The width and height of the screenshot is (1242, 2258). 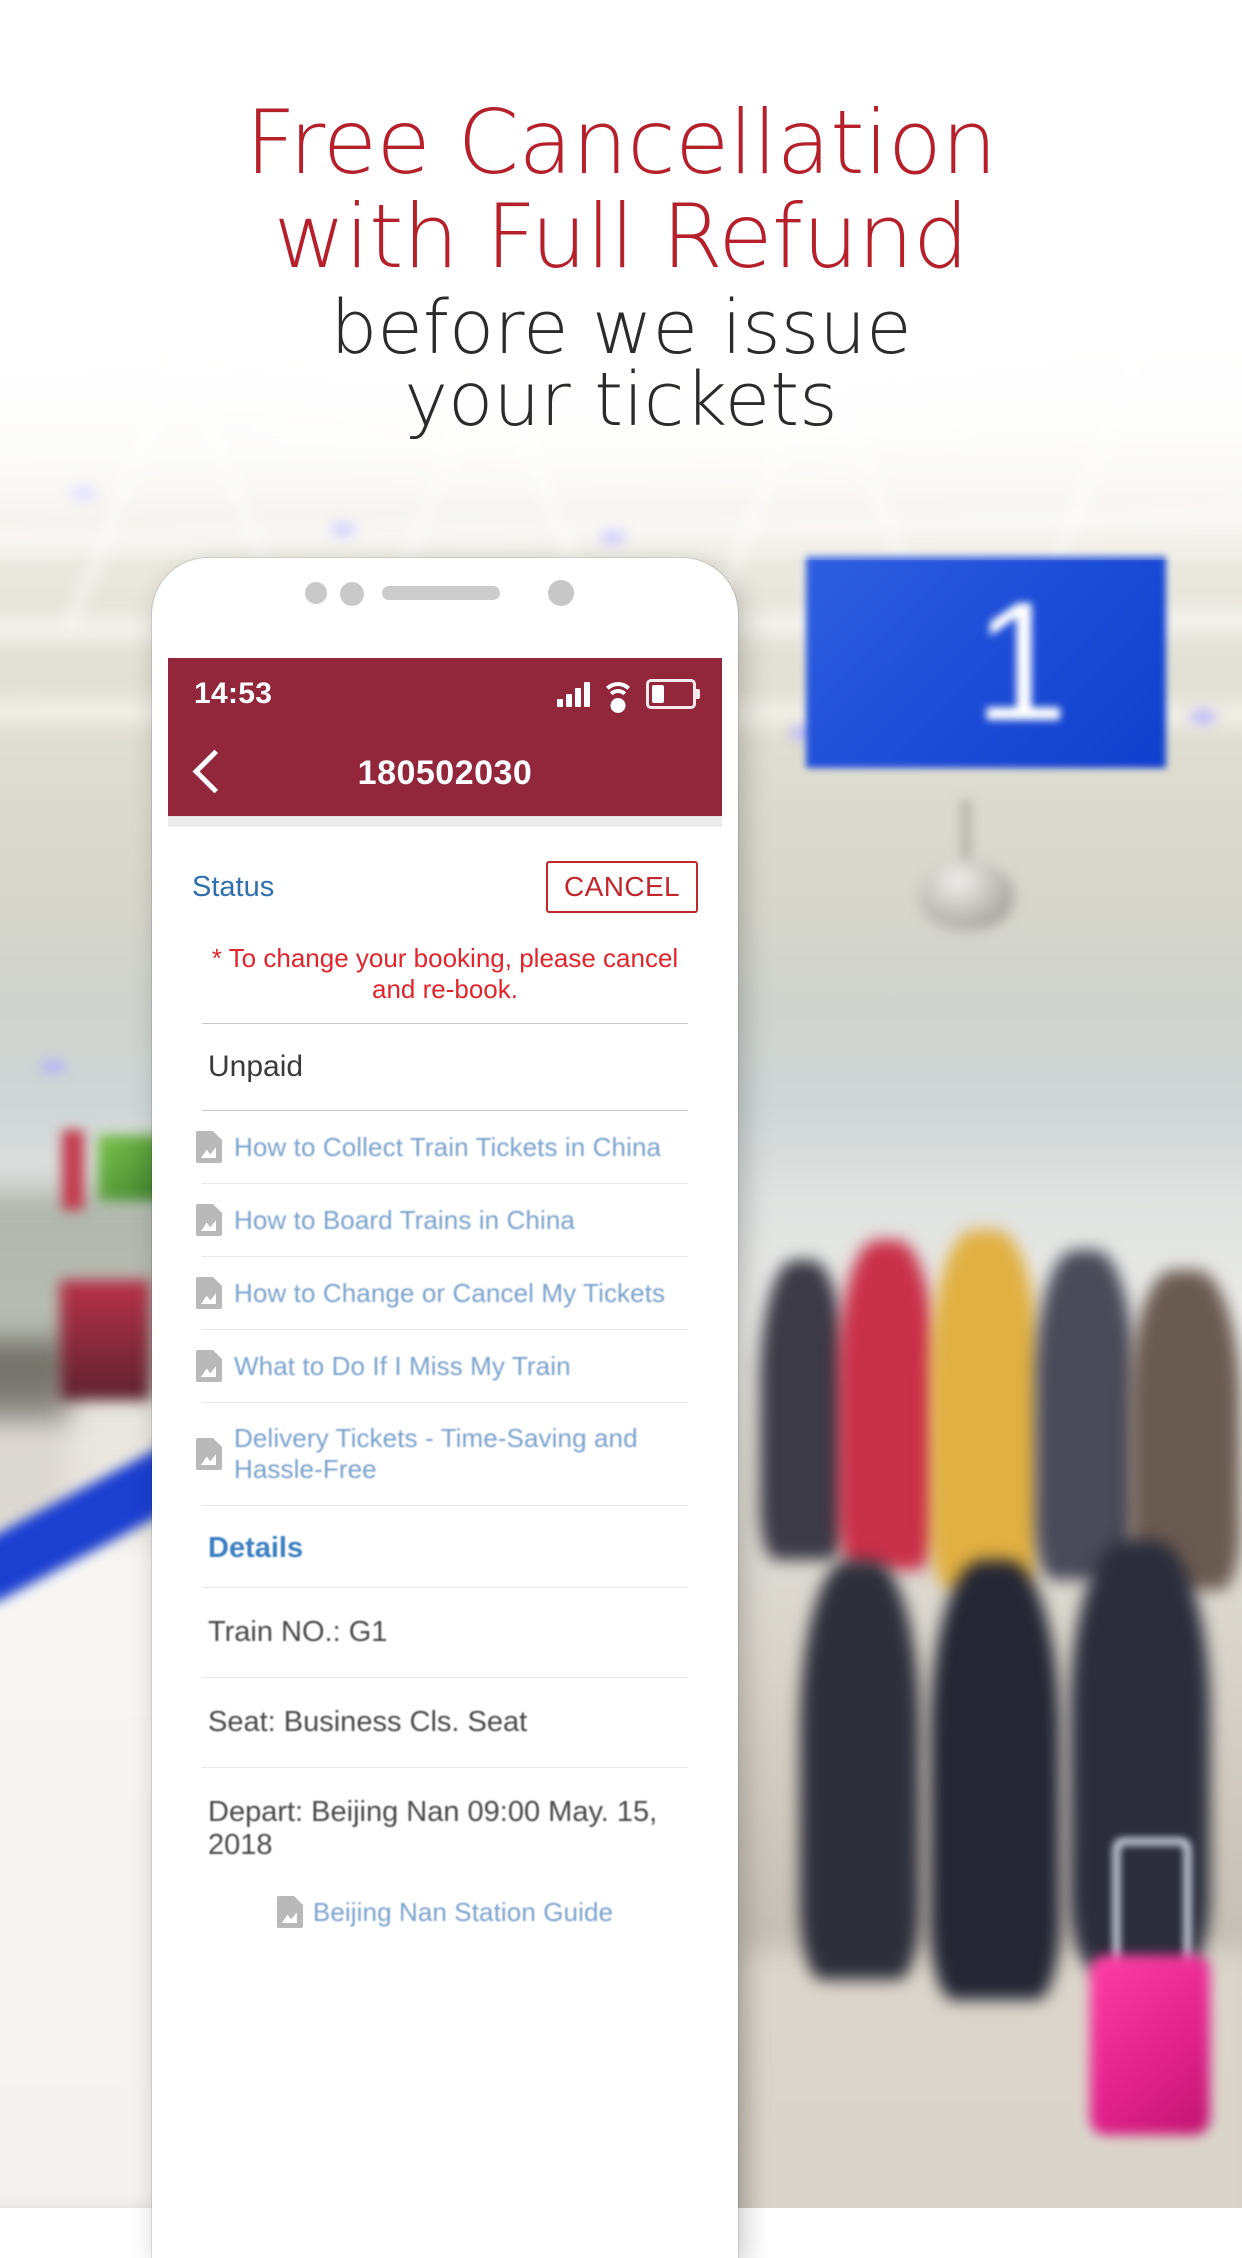 I want to click on wifi-icon, so click(x=618, y=697).